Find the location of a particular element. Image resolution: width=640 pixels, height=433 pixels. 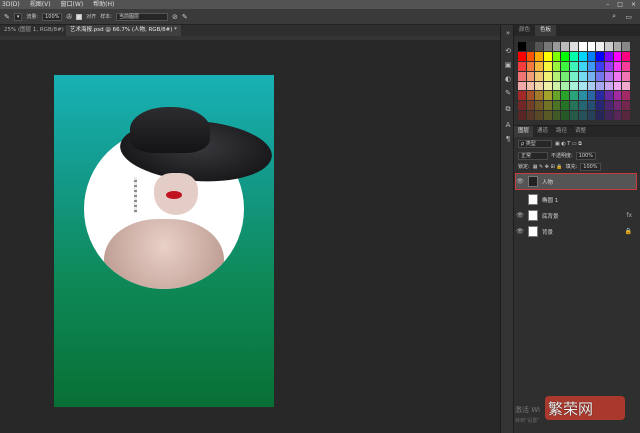

clone-icon: ⧉ is located at coordinates (508, 109).